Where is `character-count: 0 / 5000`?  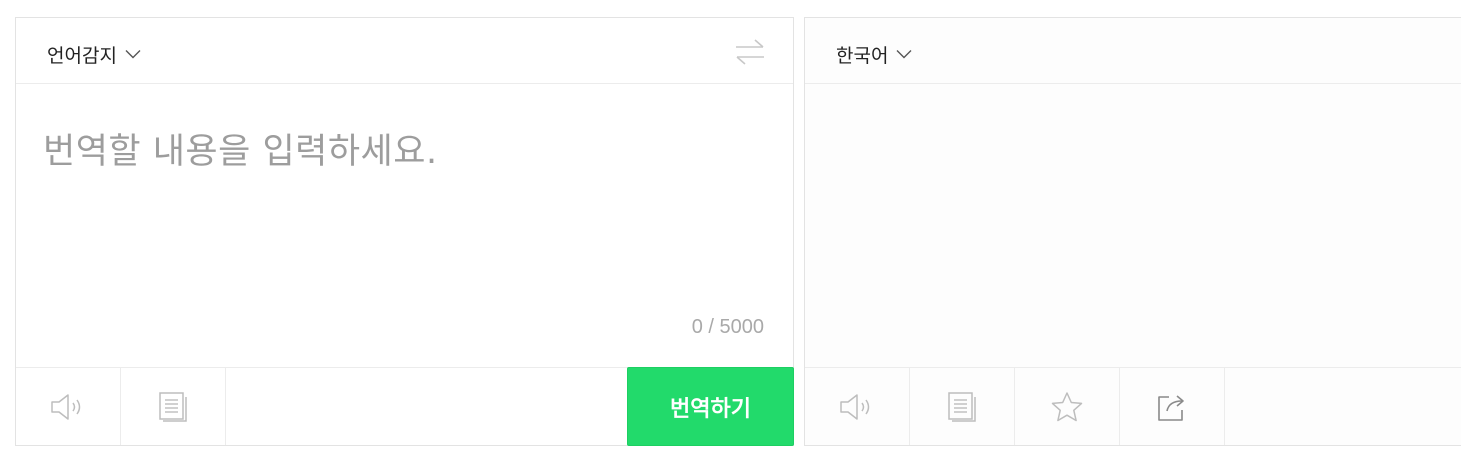
character-count: 0 / 5000 is located at coordinates (727, 327).